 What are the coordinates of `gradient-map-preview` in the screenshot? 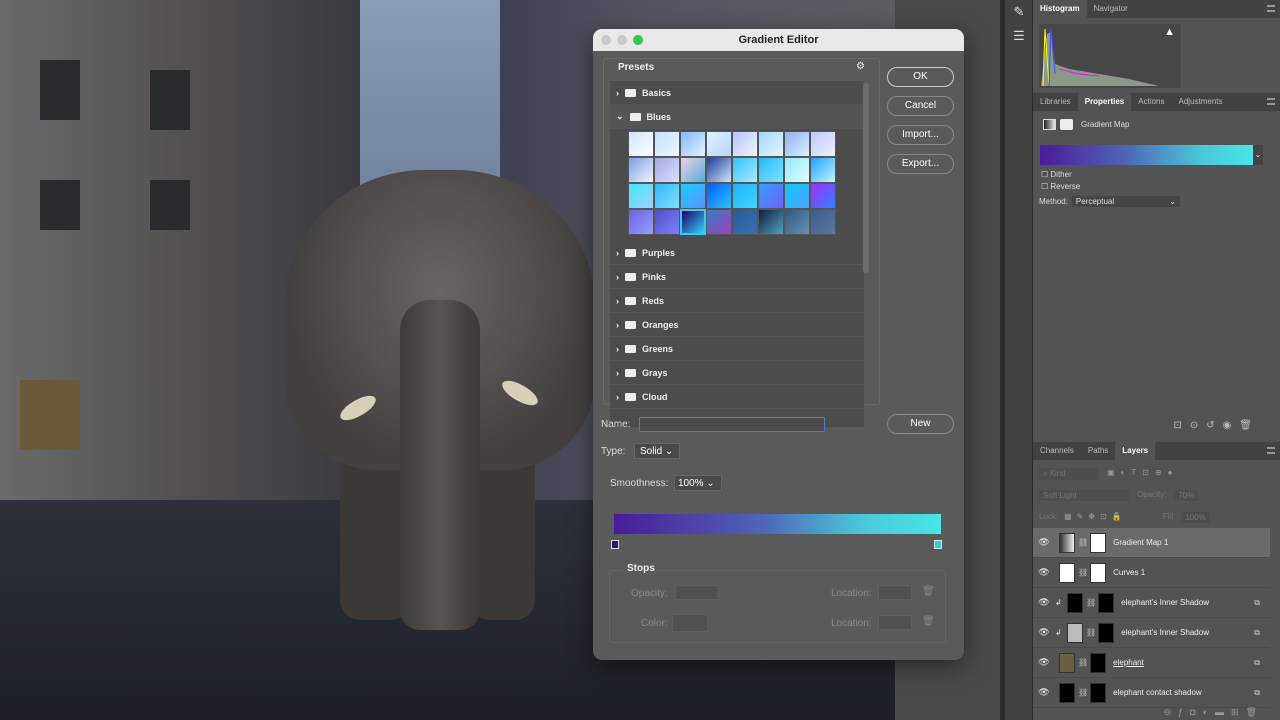 It's located at (1146, 155).